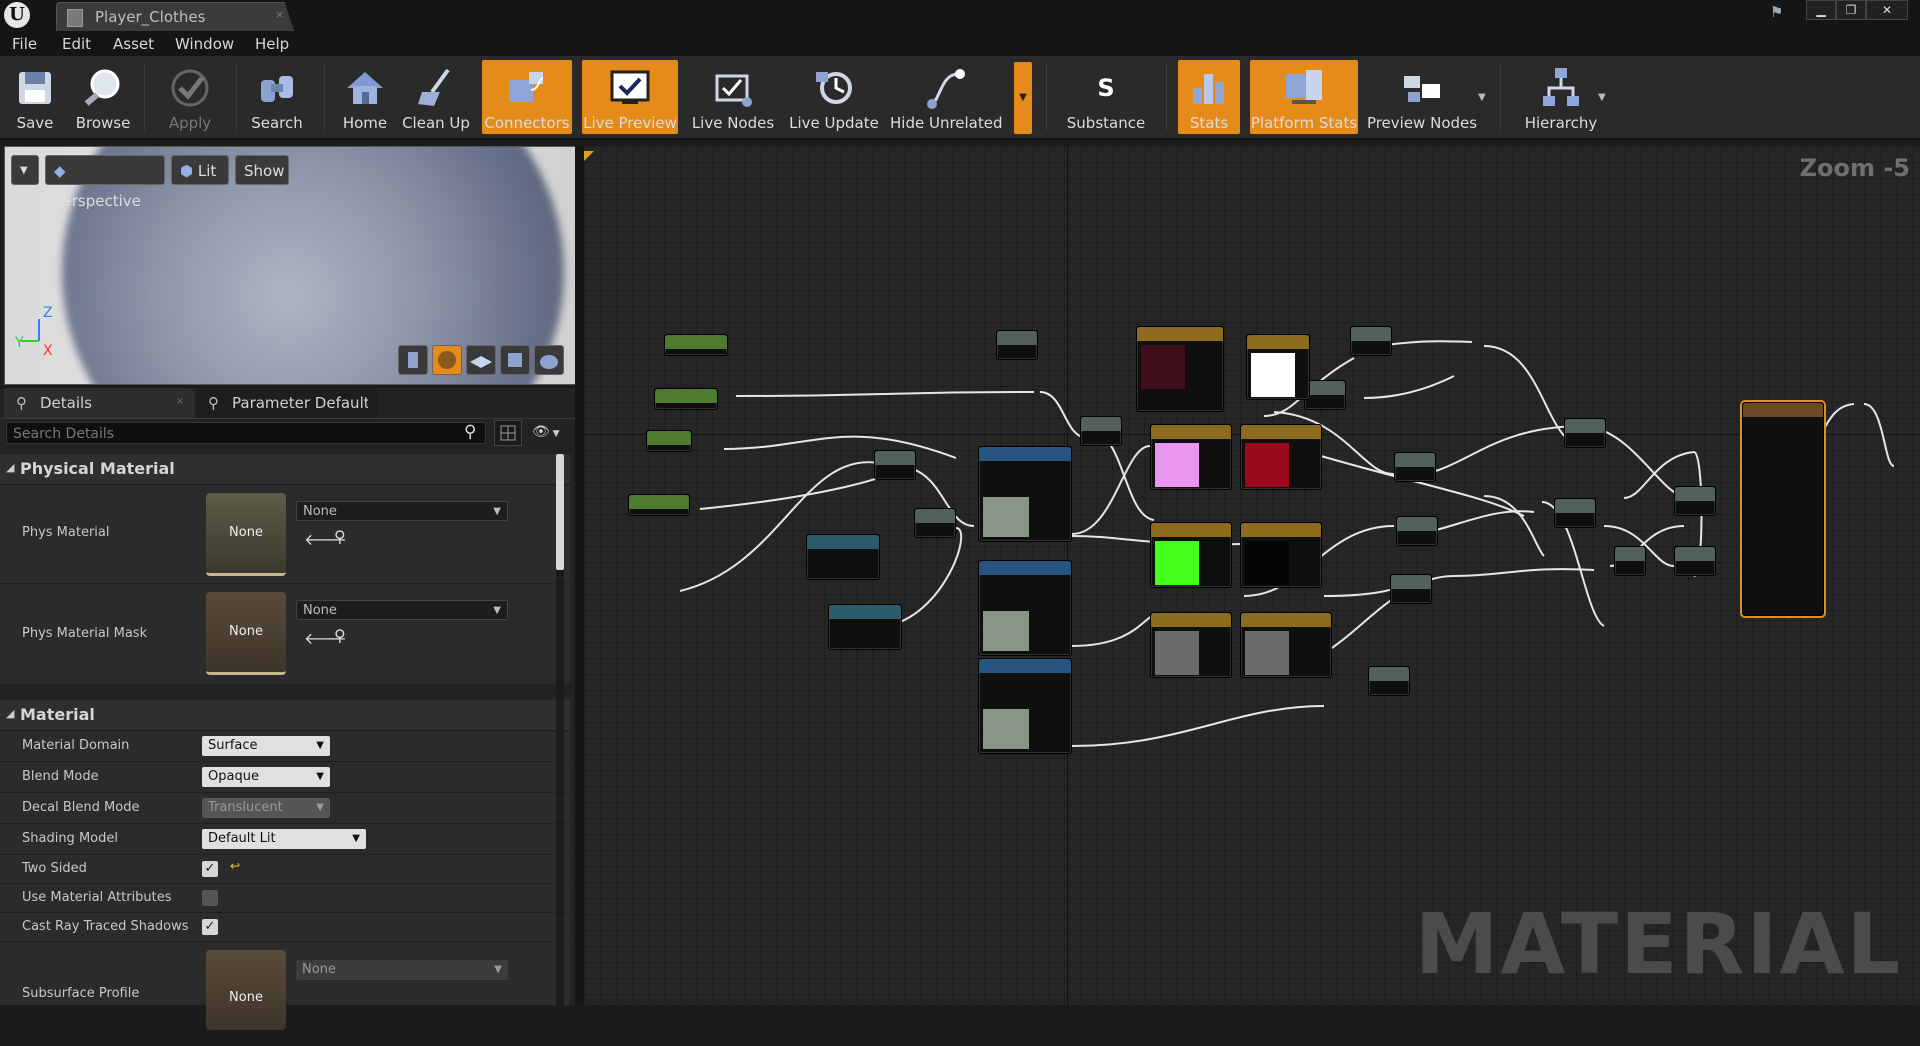  I want to click on live-nodes-button: Live Nodes, so click(733, 97).